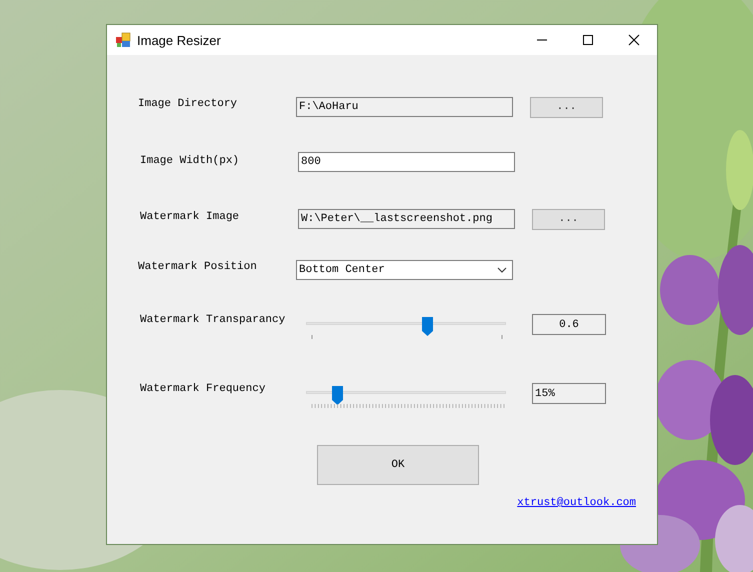 This screenshot has height=572, width=753. What do you see at coordinates (190, 161) in the screenshot?
I see `field-label: Image Width(px)` at bounding box center [190, 161].